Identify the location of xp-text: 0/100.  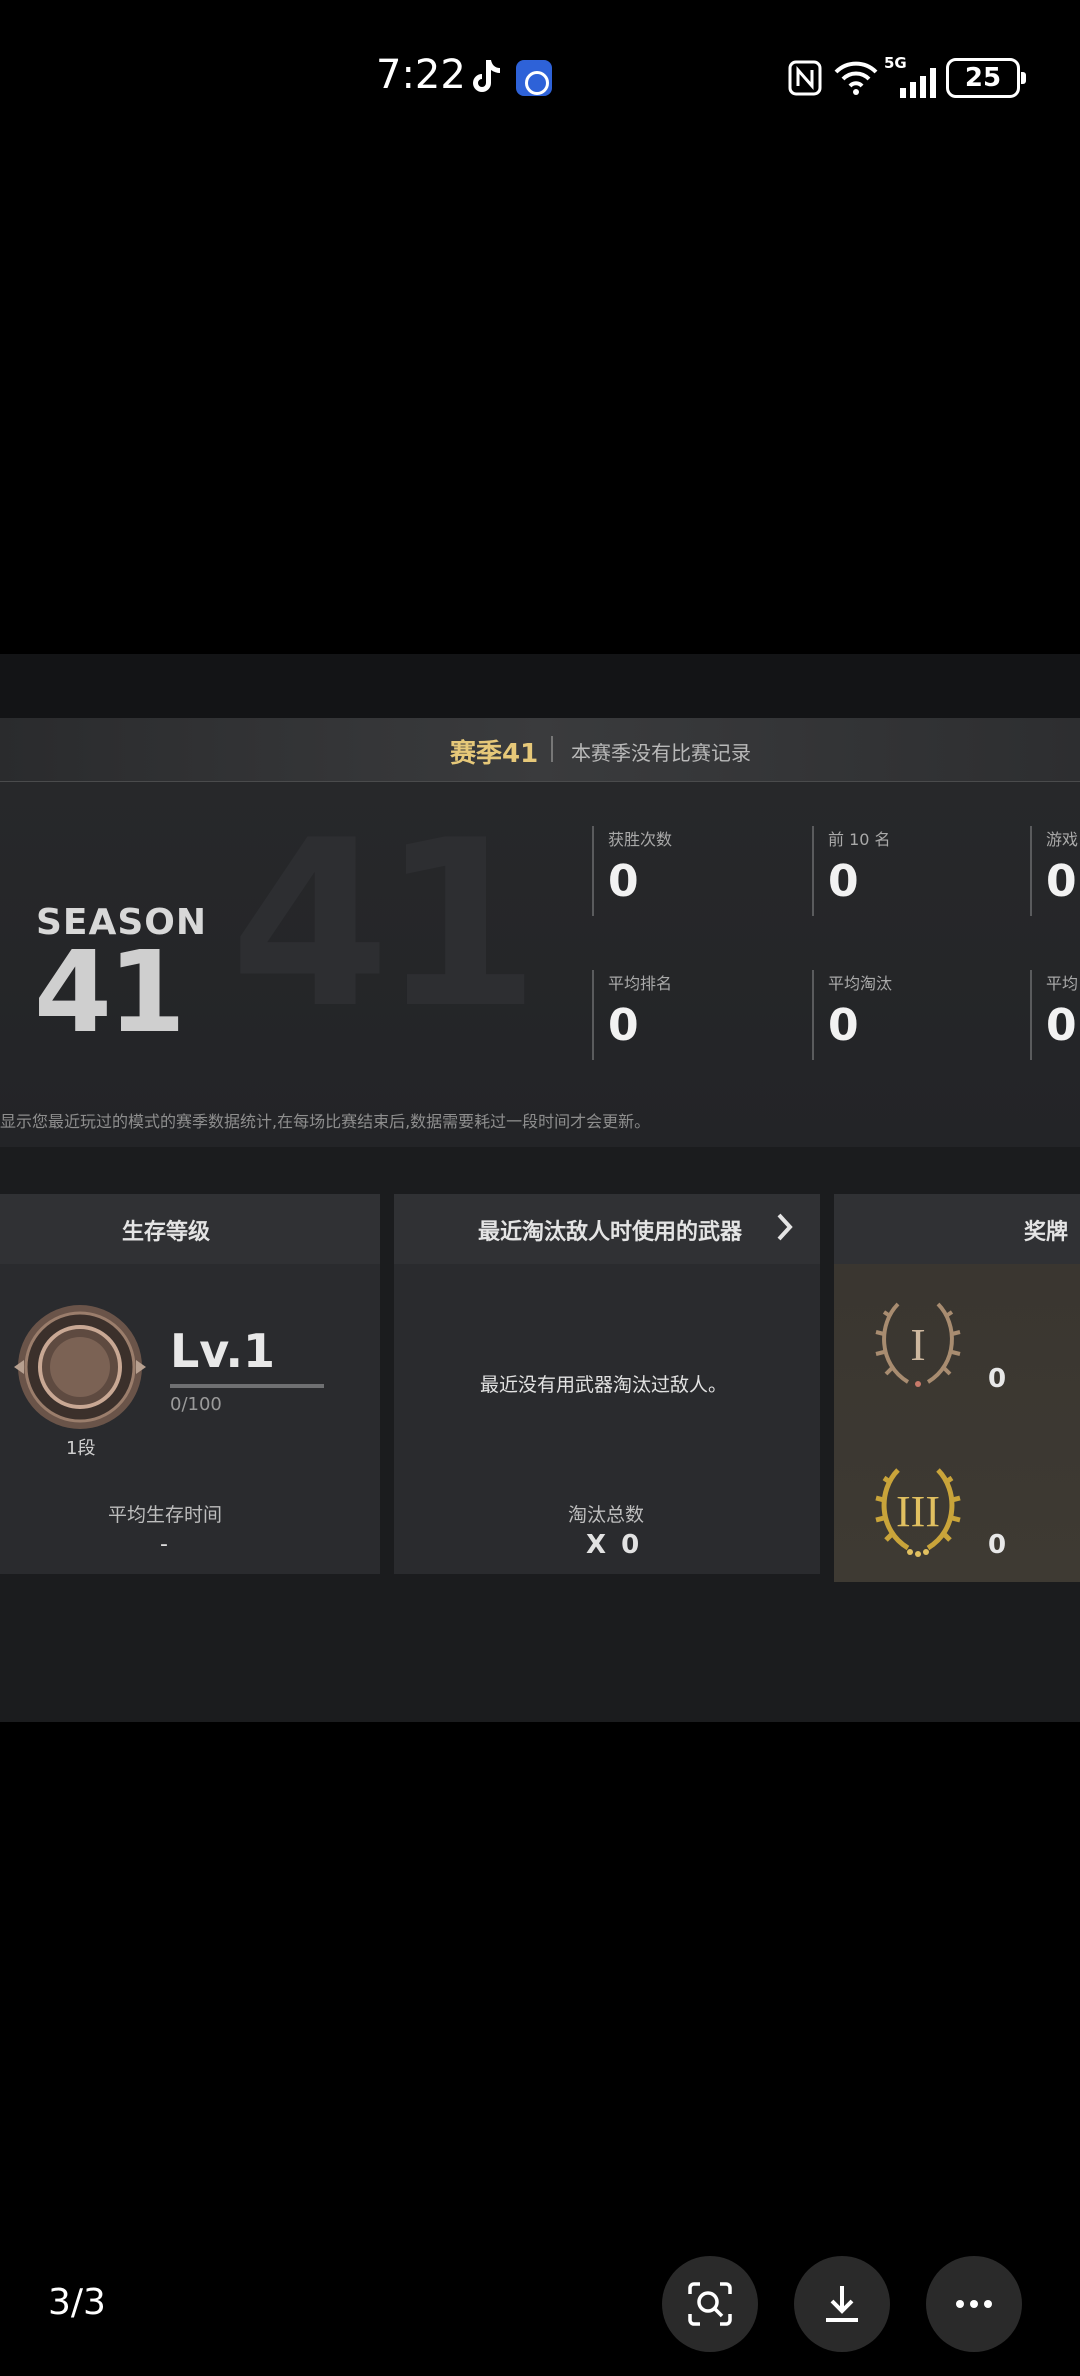
(196, 1404).